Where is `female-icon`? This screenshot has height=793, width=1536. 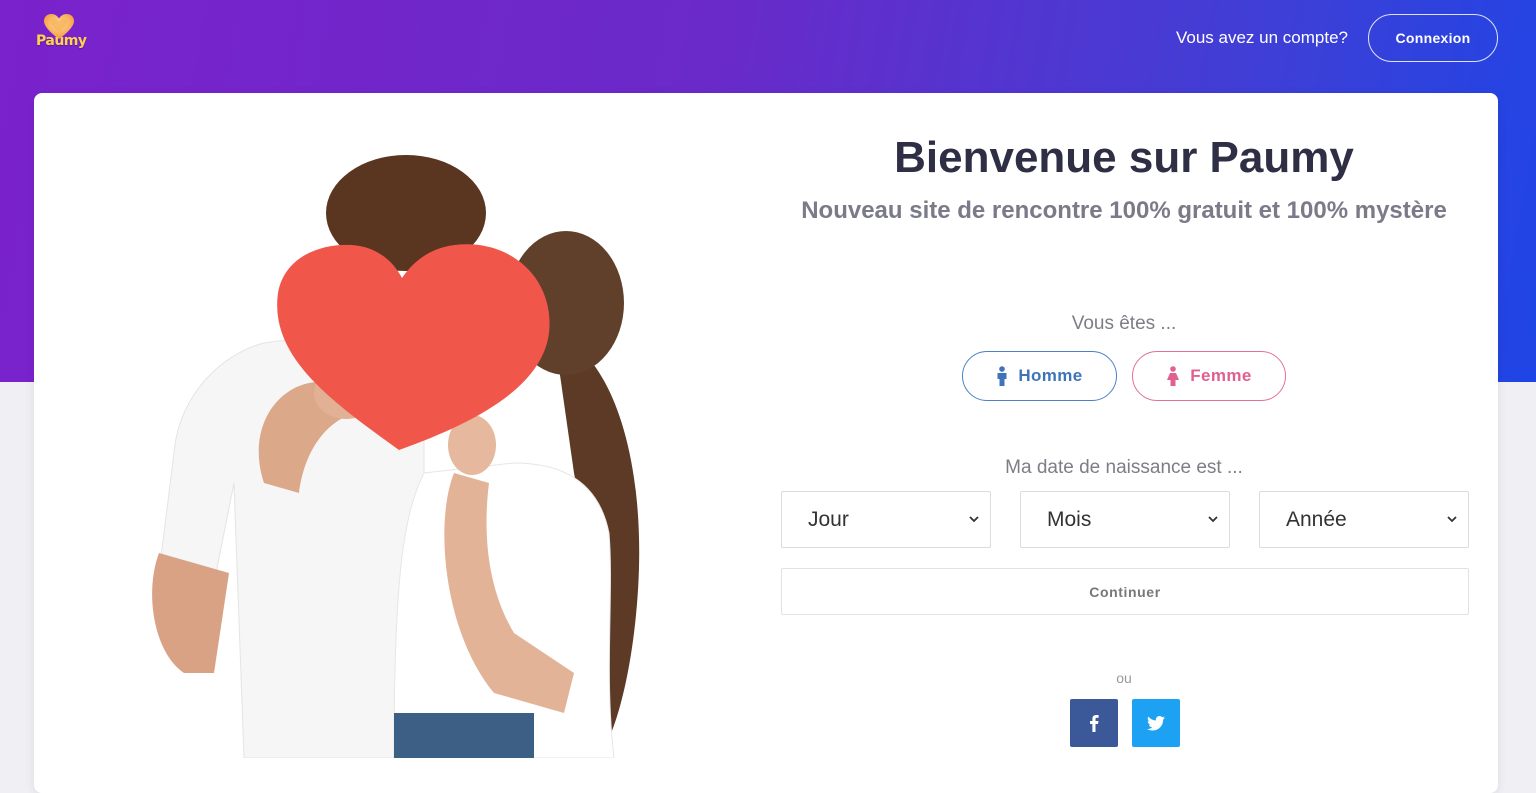 female-icon is located at coordinates (1173, 376).